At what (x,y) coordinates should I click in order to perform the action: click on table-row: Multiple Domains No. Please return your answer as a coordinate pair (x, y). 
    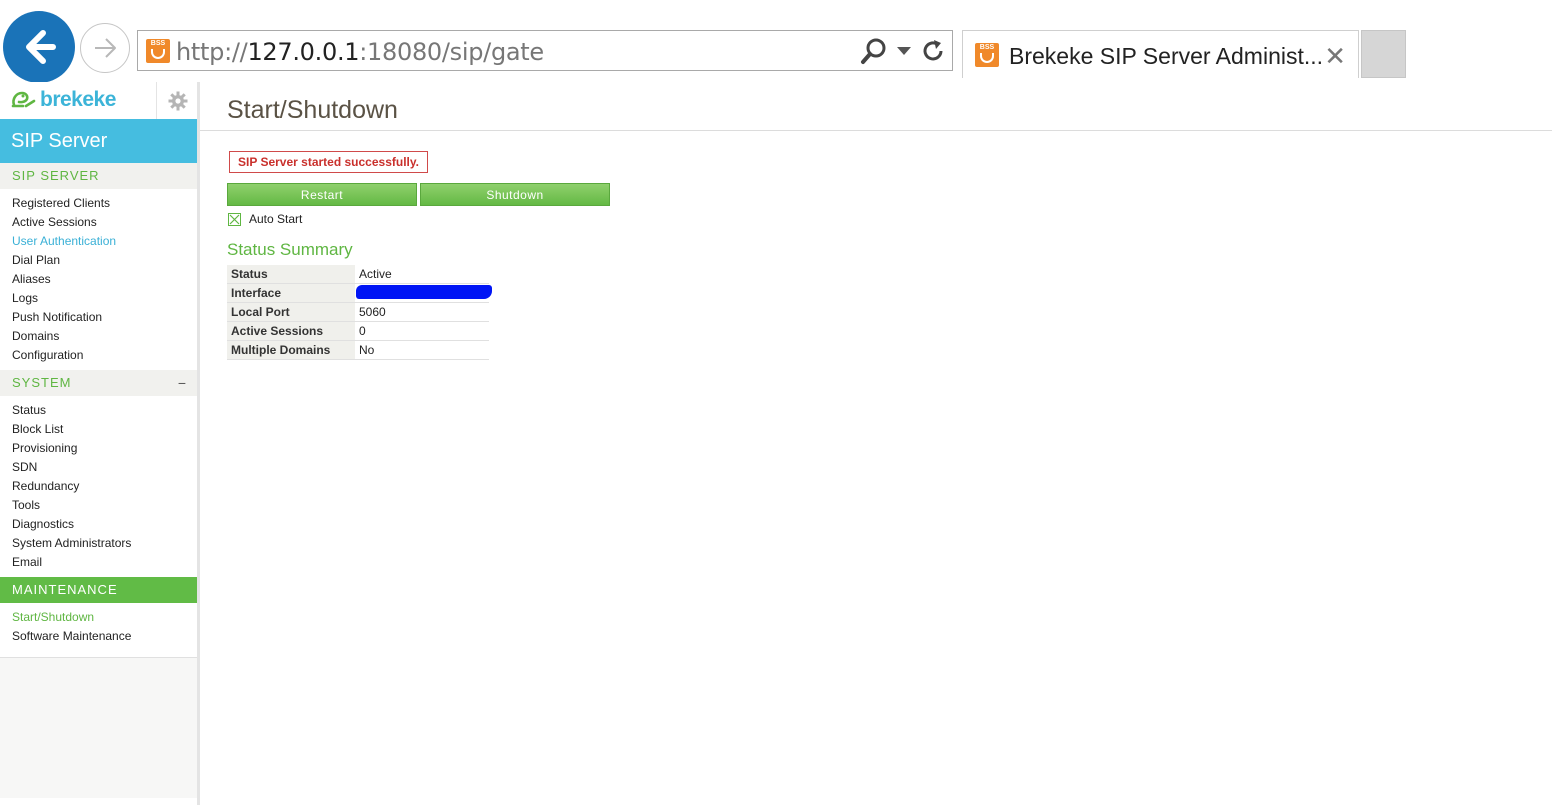
    Looking at the image, I should click on (358, 350).